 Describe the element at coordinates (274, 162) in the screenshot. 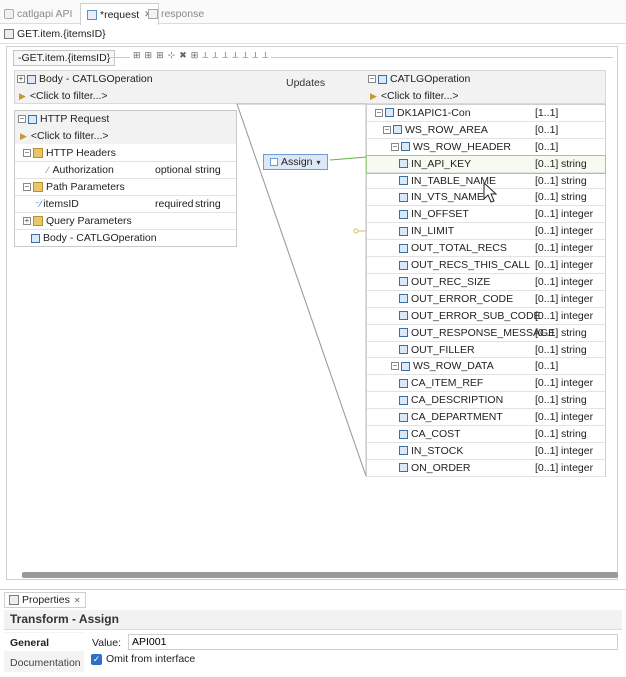

I see `transform-icon` at that location.